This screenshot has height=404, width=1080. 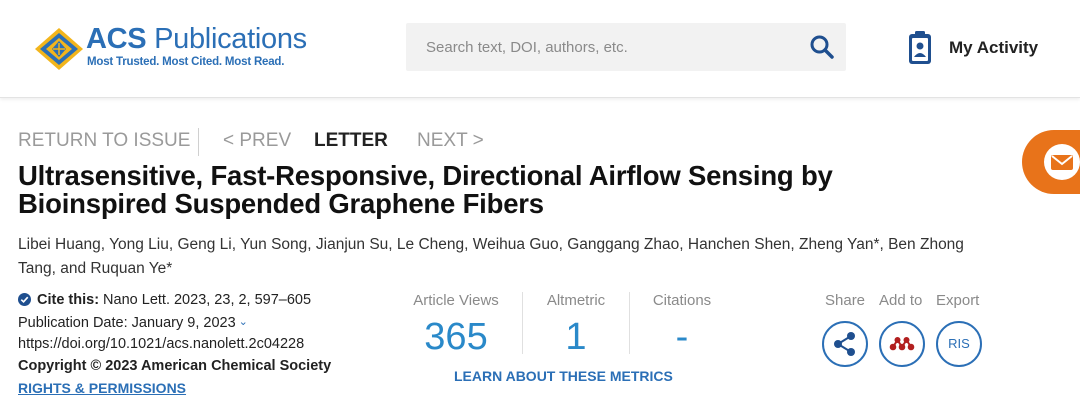 What do you see at coordinates (205, 300) in the screenshot?
I see `cite-this-value: Nano Lett. 2023, 23, 2, 597–605` at bounding box center [205, 300].